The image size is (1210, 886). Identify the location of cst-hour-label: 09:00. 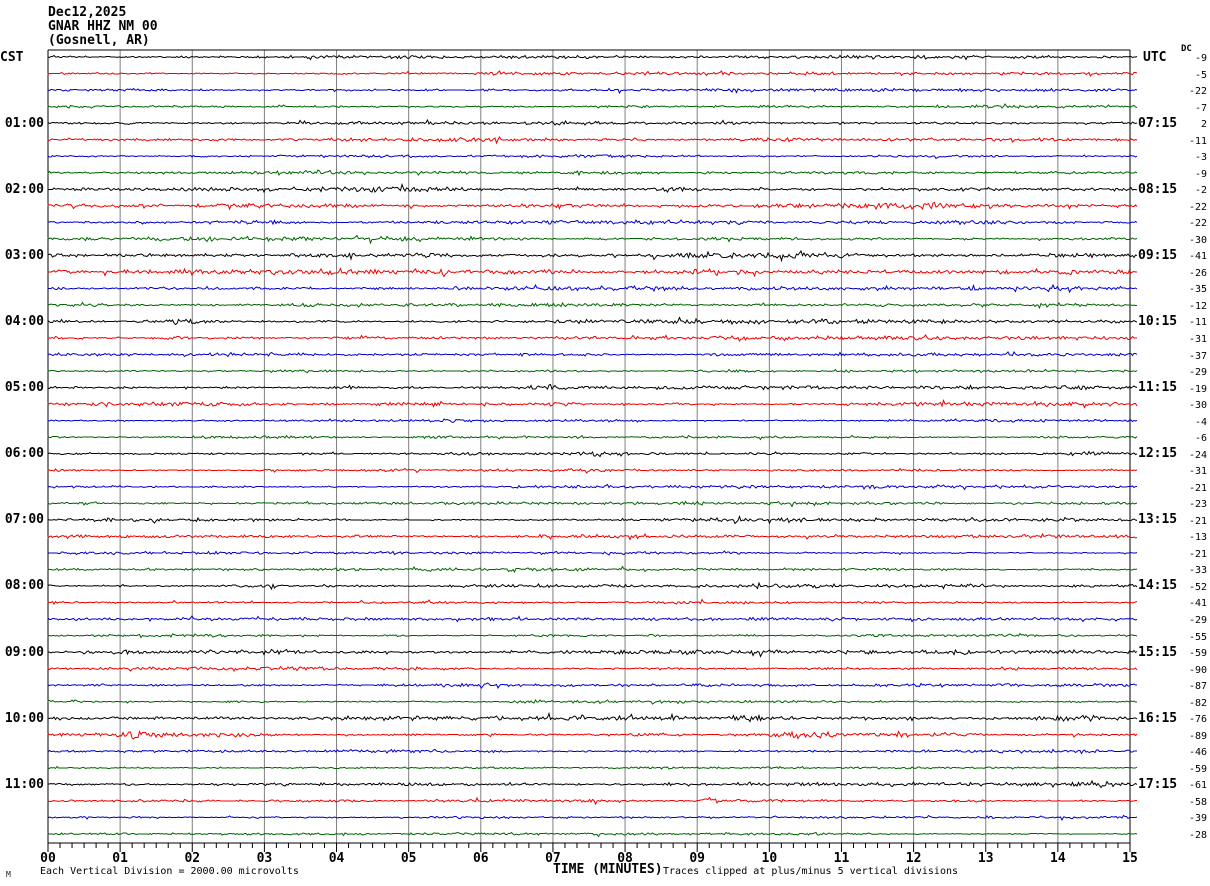
(24, 652).